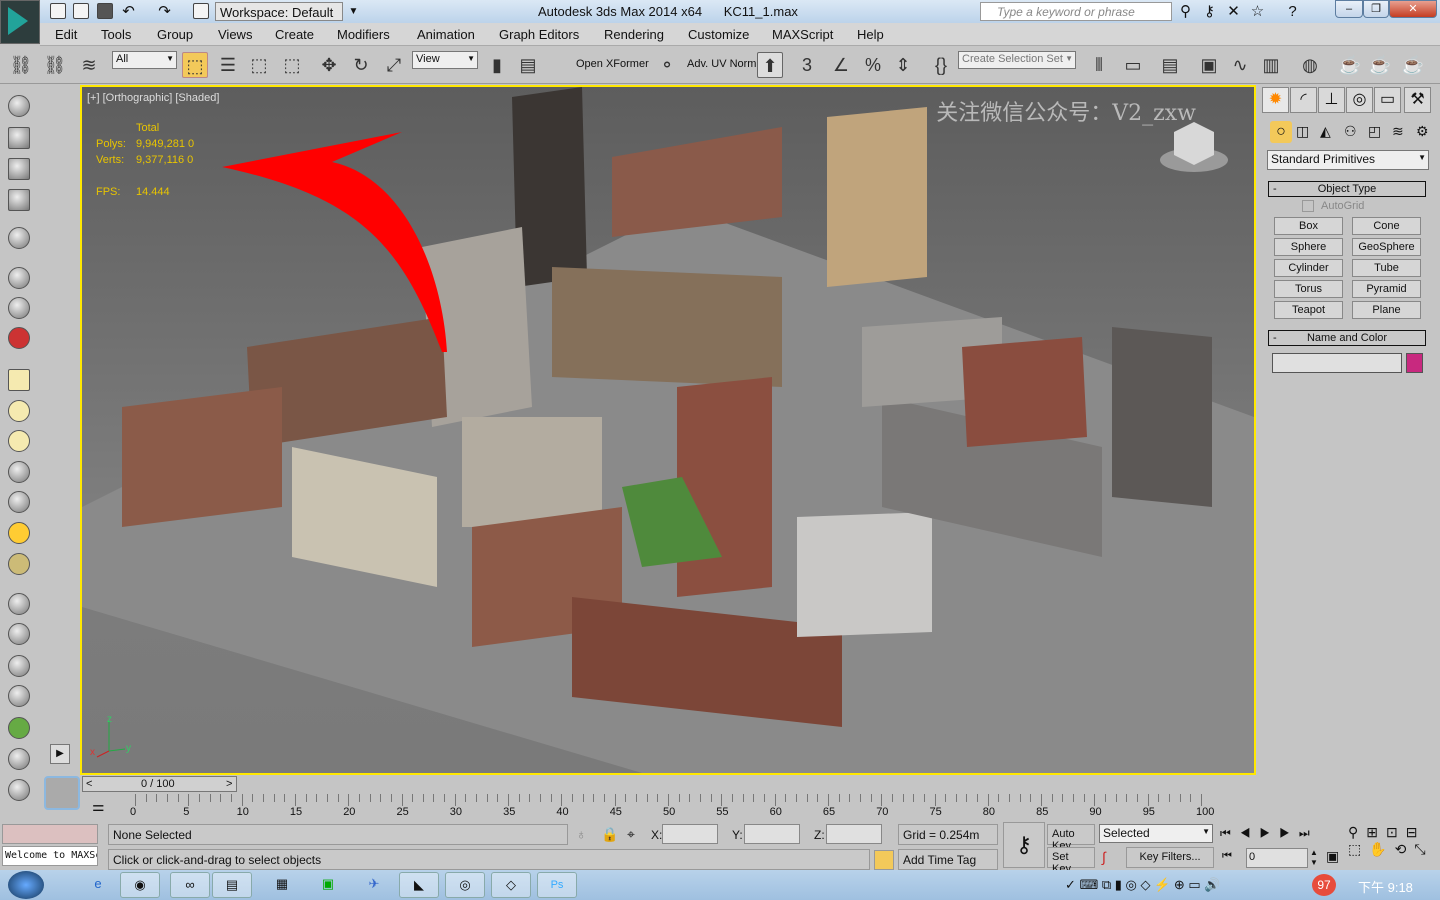 The image size is (1440, 900). I want to click on chrome-icon: ◉, so click(140, 885).